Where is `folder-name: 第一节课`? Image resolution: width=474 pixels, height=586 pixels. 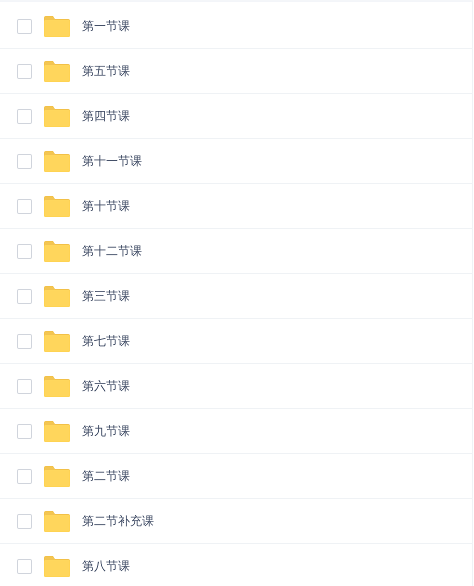
folder-name: 第一节课 is located at coordinates (106, 26).